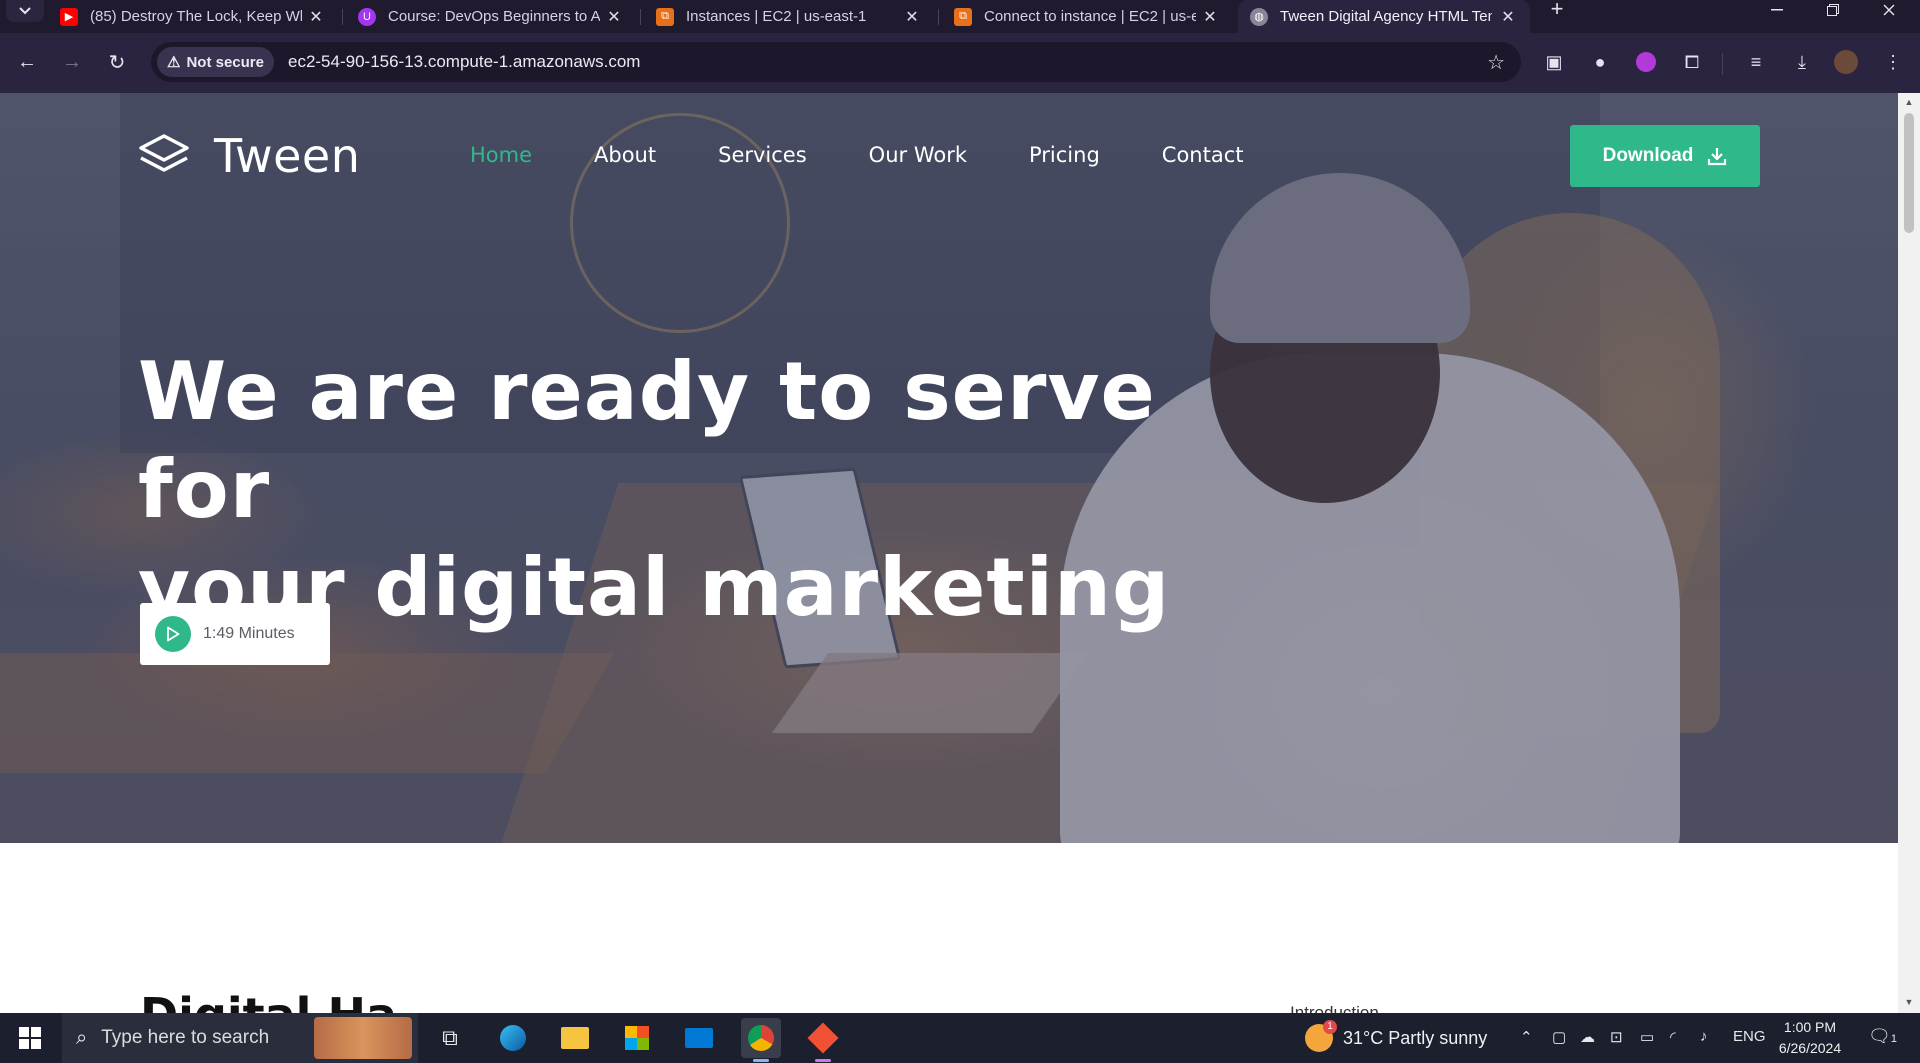 Image resolution: width=1920 pixels, height=1063 pixels. Describe the element at coordinates (1090, 16) in the screenshot. I see `tab-title: Connect to instance | EC2 | us-e` at that location.